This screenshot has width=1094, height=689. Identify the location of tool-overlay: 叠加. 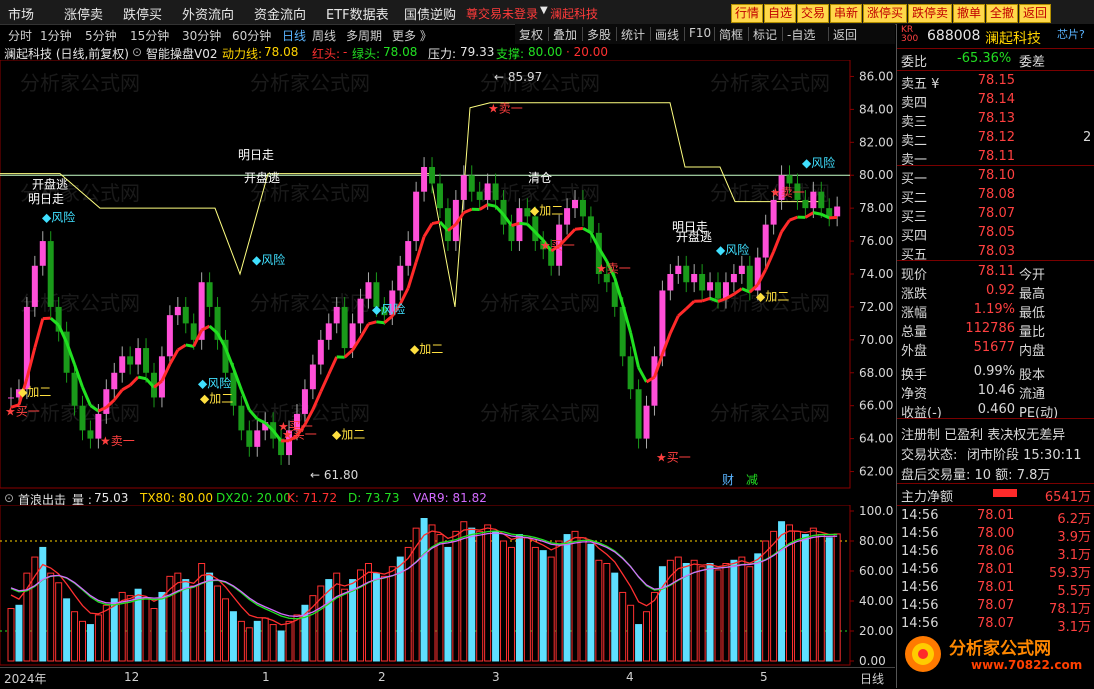
(565, 34).